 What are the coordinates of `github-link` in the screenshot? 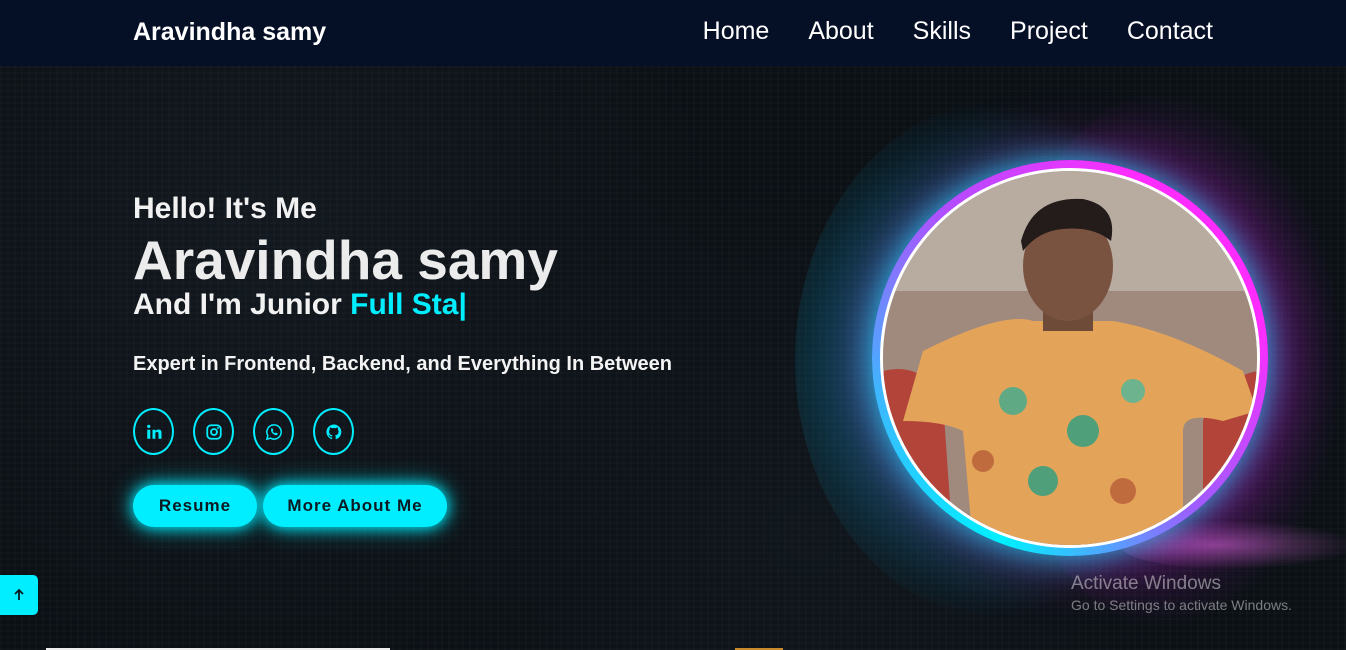 It's located at (333, 431).